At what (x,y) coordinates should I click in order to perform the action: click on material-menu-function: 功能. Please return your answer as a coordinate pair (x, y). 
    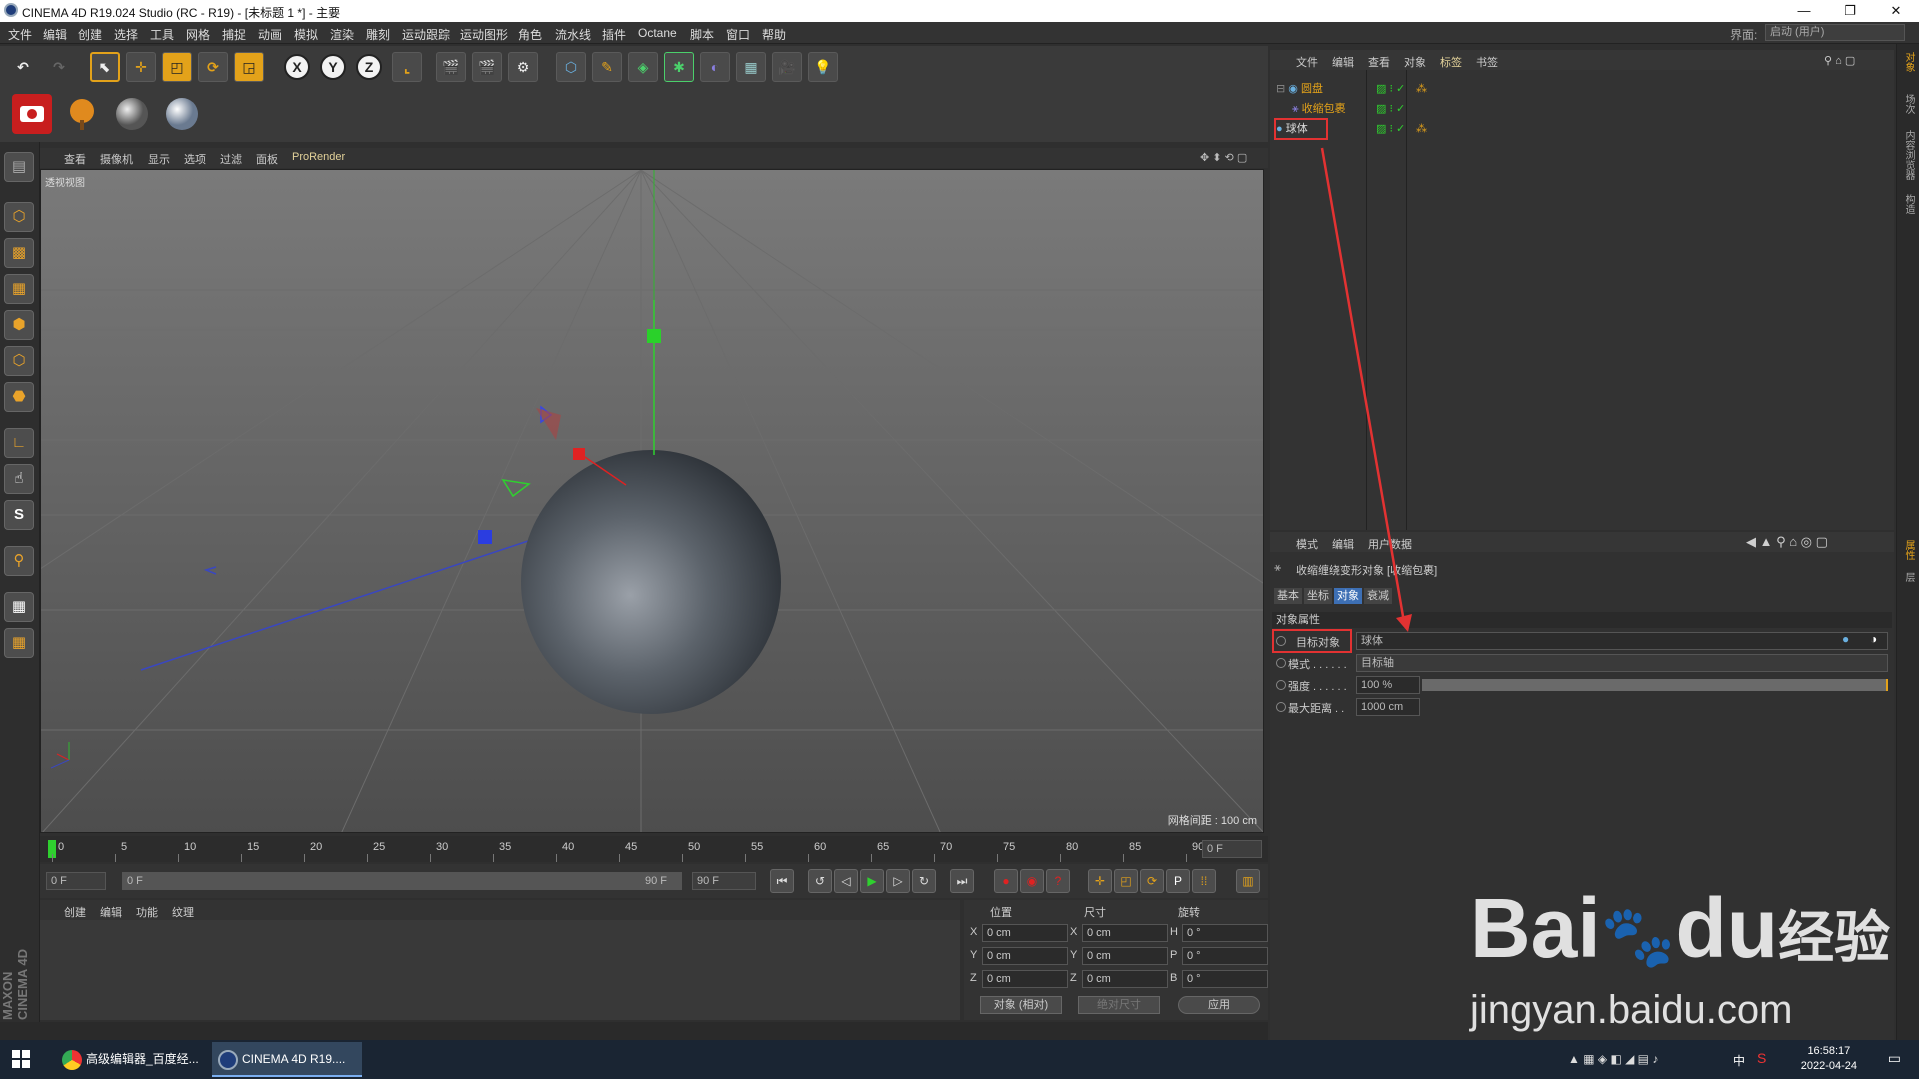
    Looking at the image, I should click on (147, 912).